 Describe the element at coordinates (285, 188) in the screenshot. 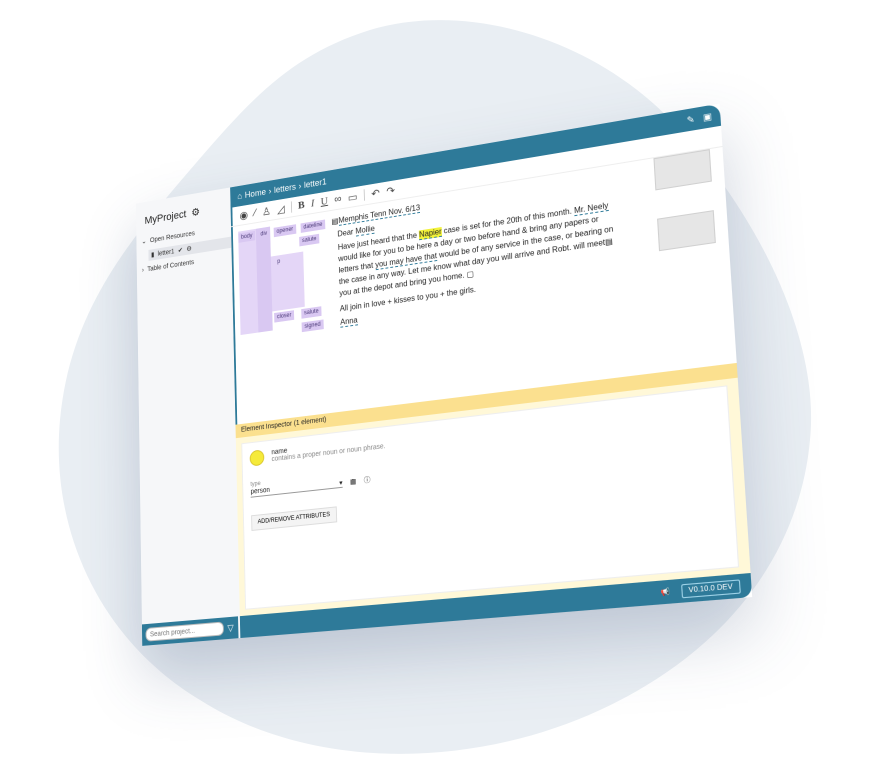

I see `breadcrumb-letters: letters` at that location.